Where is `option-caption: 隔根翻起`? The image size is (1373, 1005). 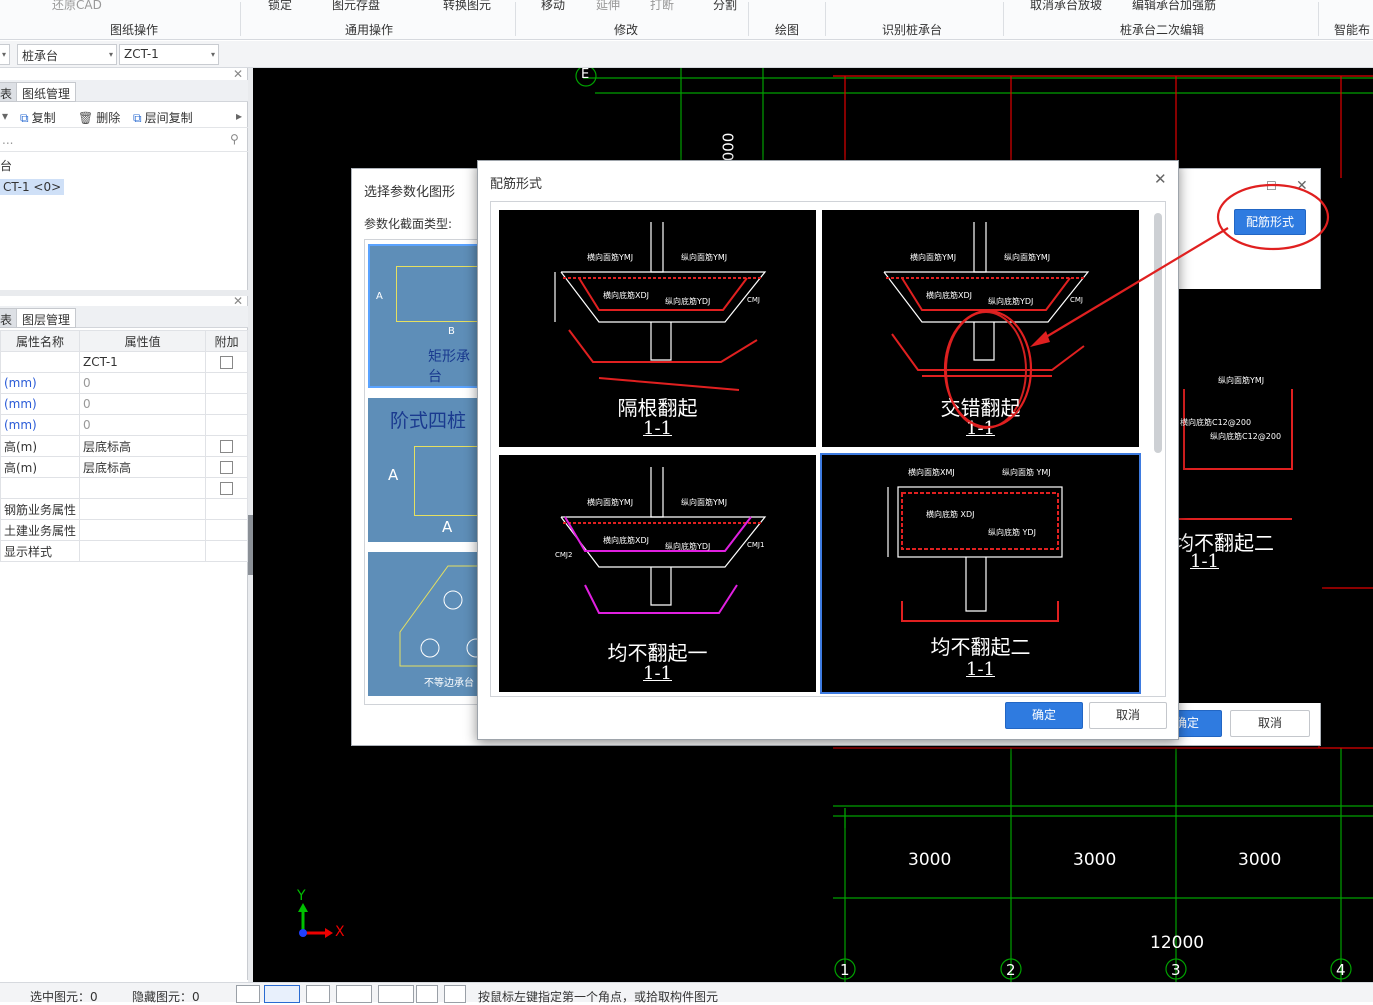
option-caption: 隔根翻起 is located at coordinates (657, 408).